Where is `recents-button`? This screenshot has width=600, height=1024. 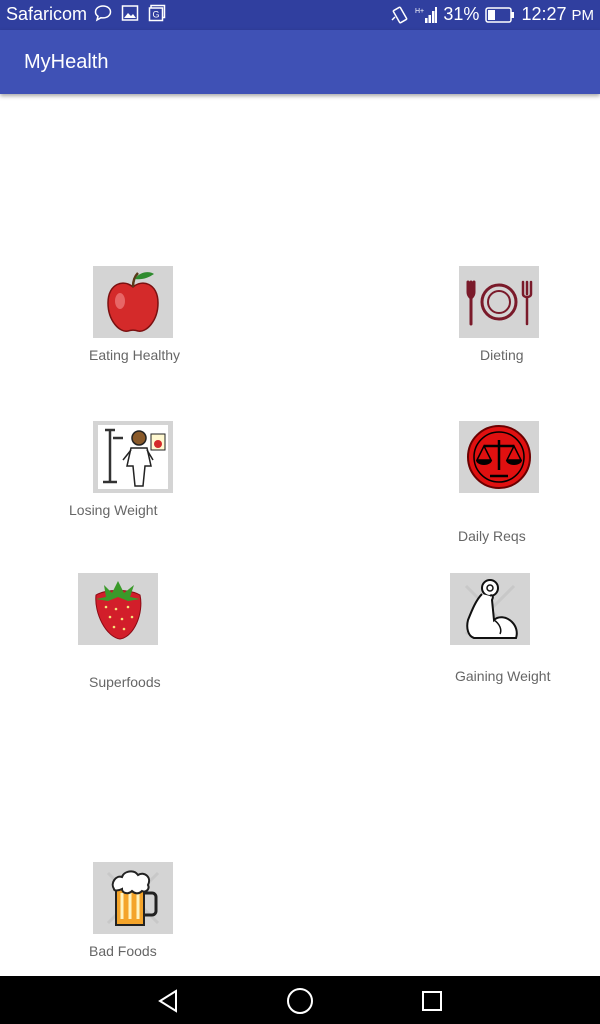
recents-button is located at coordinates (432, 1001).